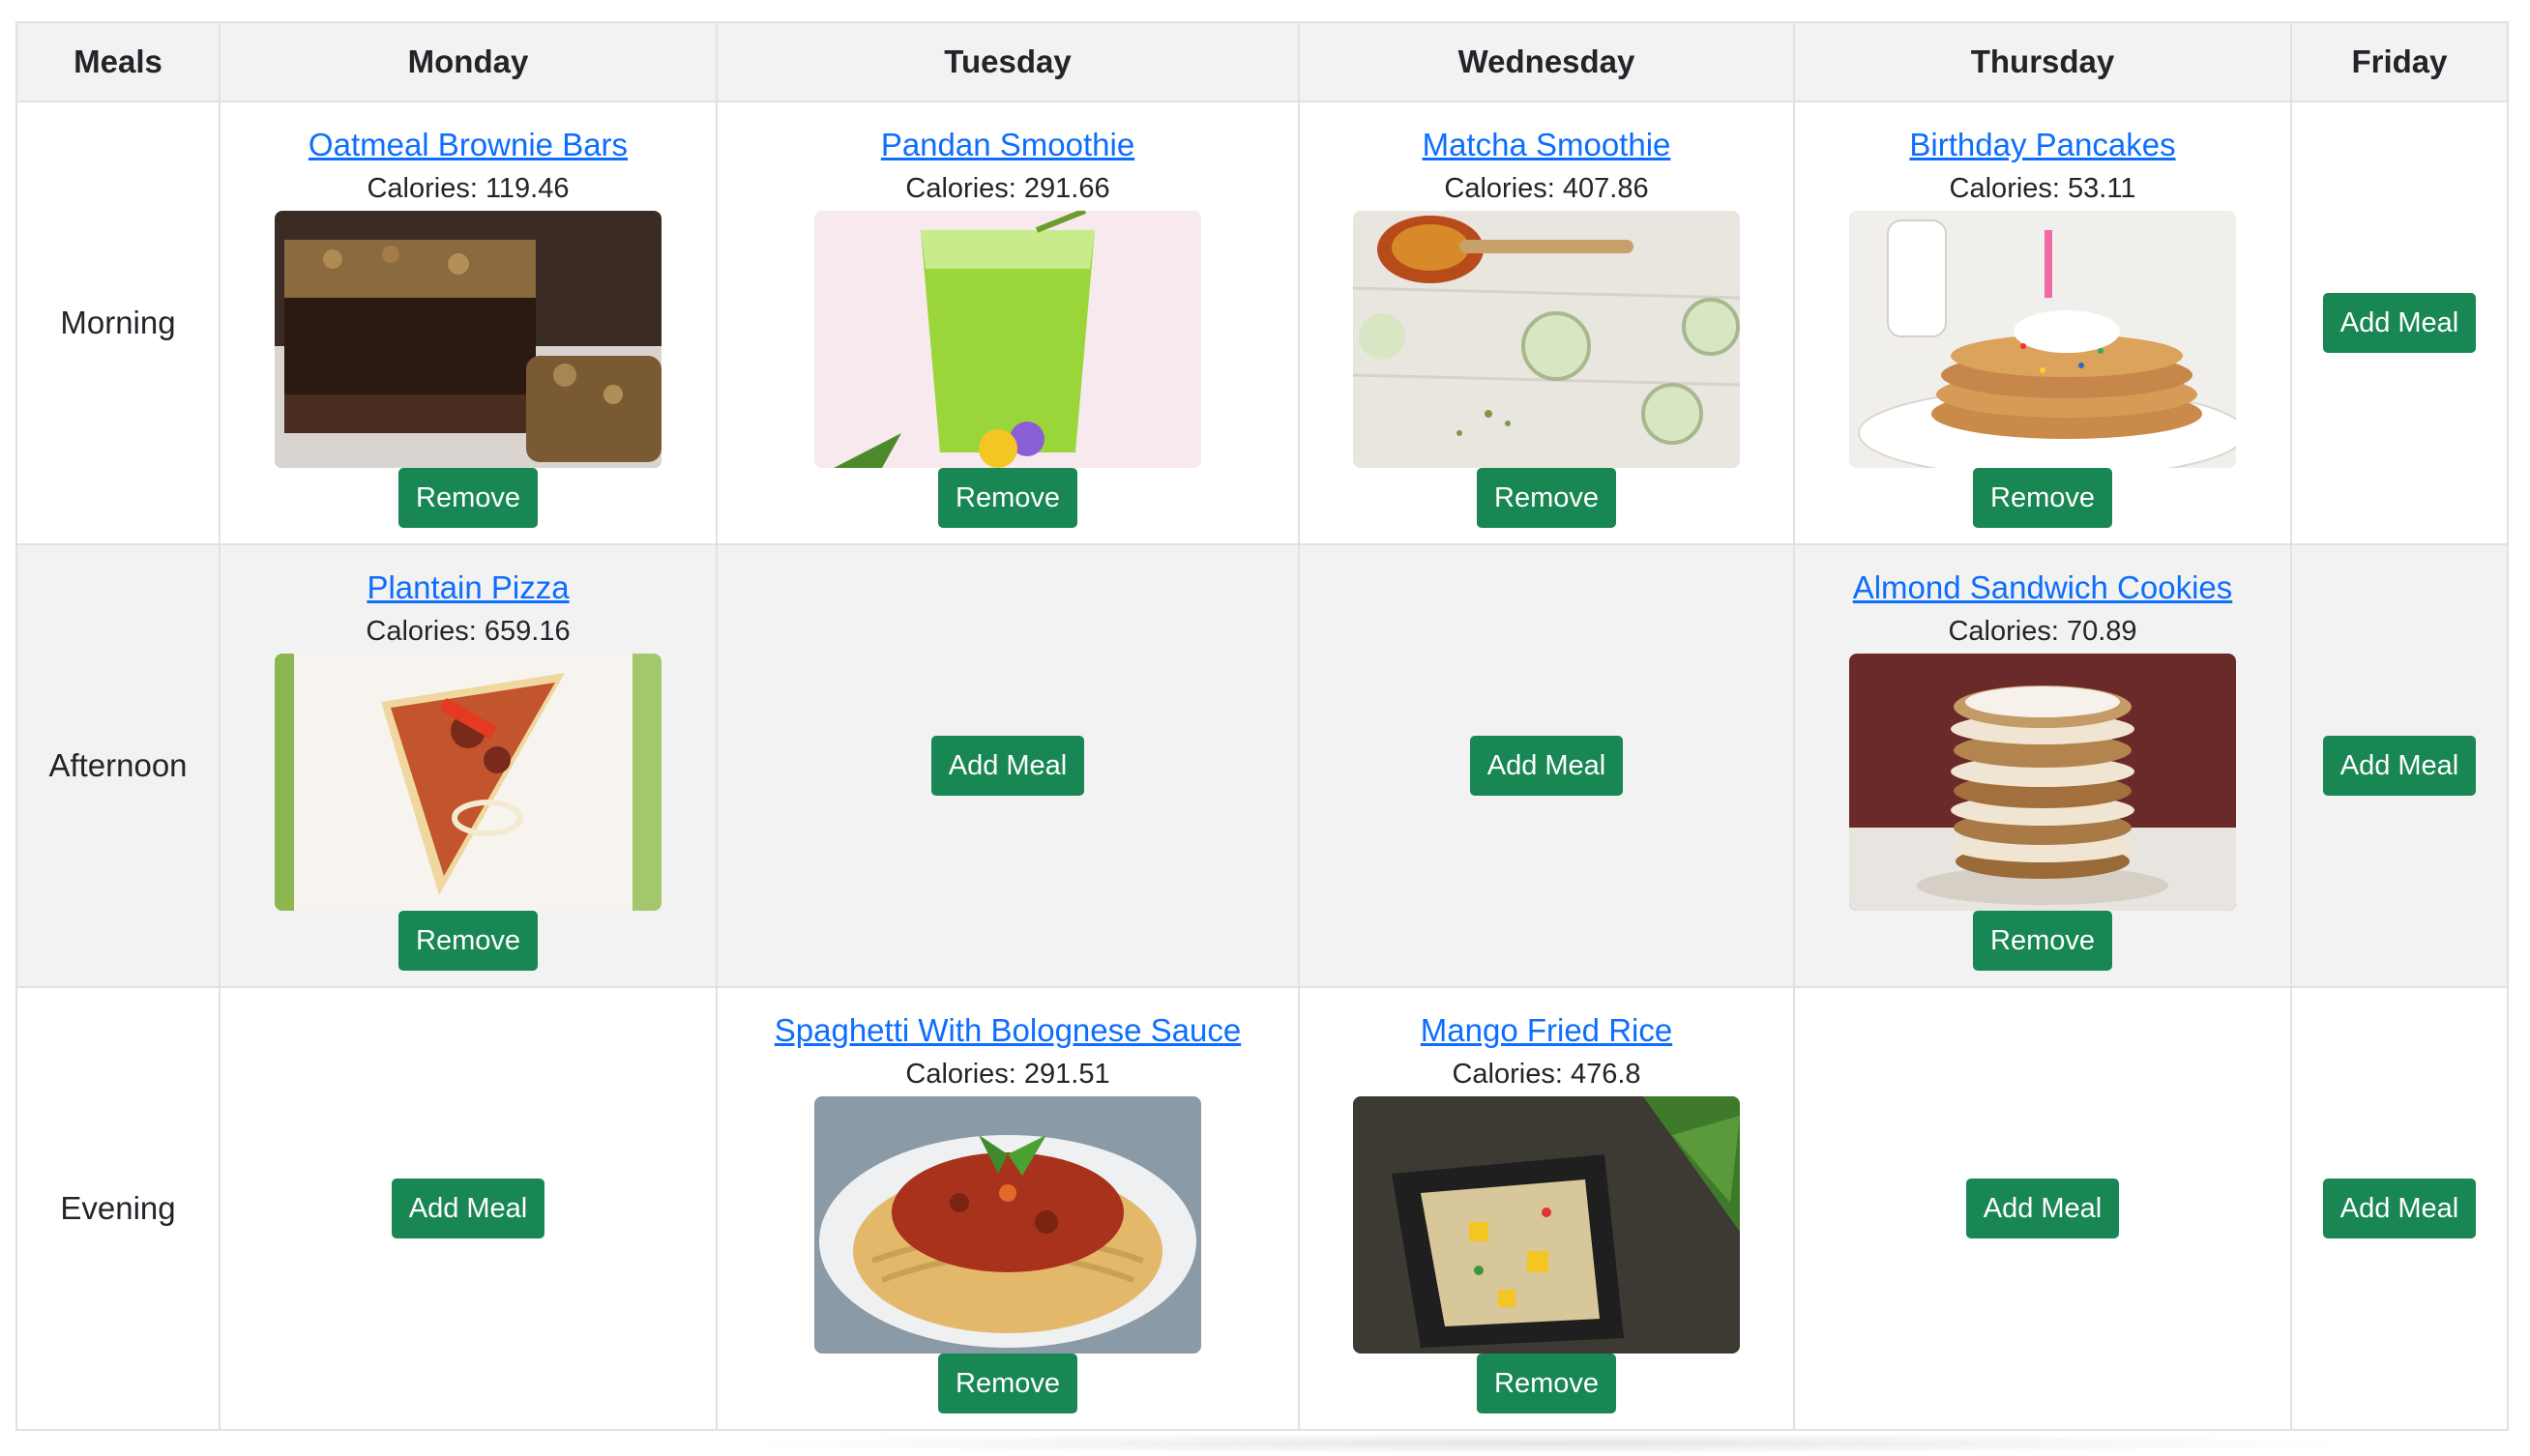 The height and width of the screenshot is (1456, 2530). I want to click on pancakes-photo, so click(2043, 340).